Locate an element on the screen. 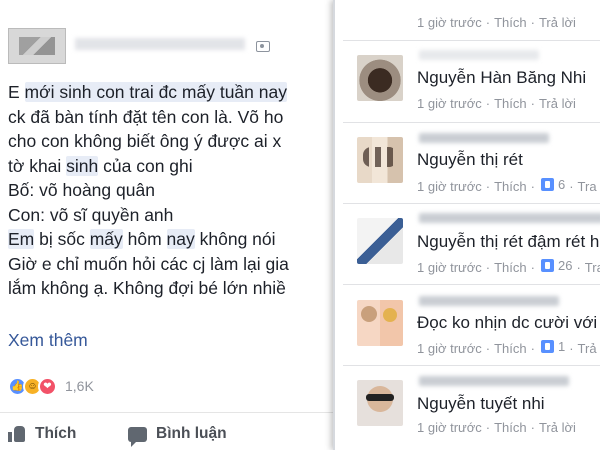 Image resolution: width=600 pixels, height=450 pixels. post-line: ck đã bàn tính đặt tên con là. Võ ho is located at coordinates (146, 116).